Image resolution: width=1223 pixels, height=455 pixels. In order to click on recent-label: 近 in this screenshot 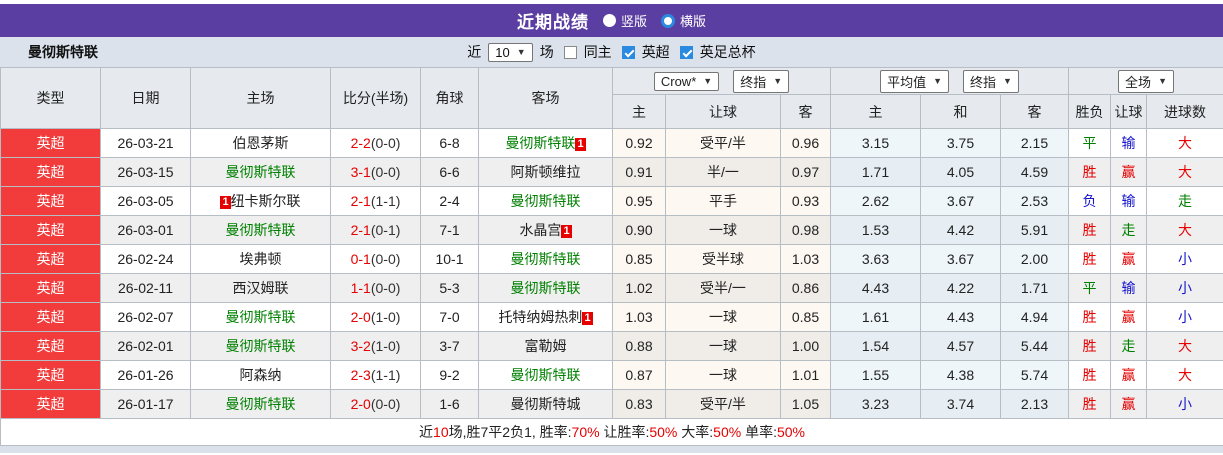, I will do `click(474, 52)`.